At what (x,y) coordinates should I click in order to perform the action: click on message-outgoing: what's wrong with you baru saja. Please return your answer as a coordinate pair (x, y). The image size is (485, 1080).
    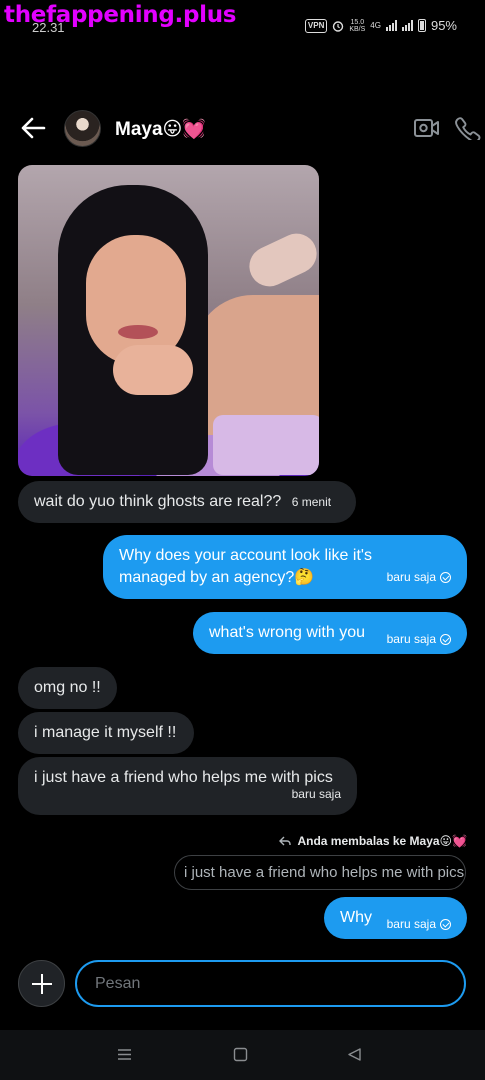
    Looking at the image, I should click on (330, 633).